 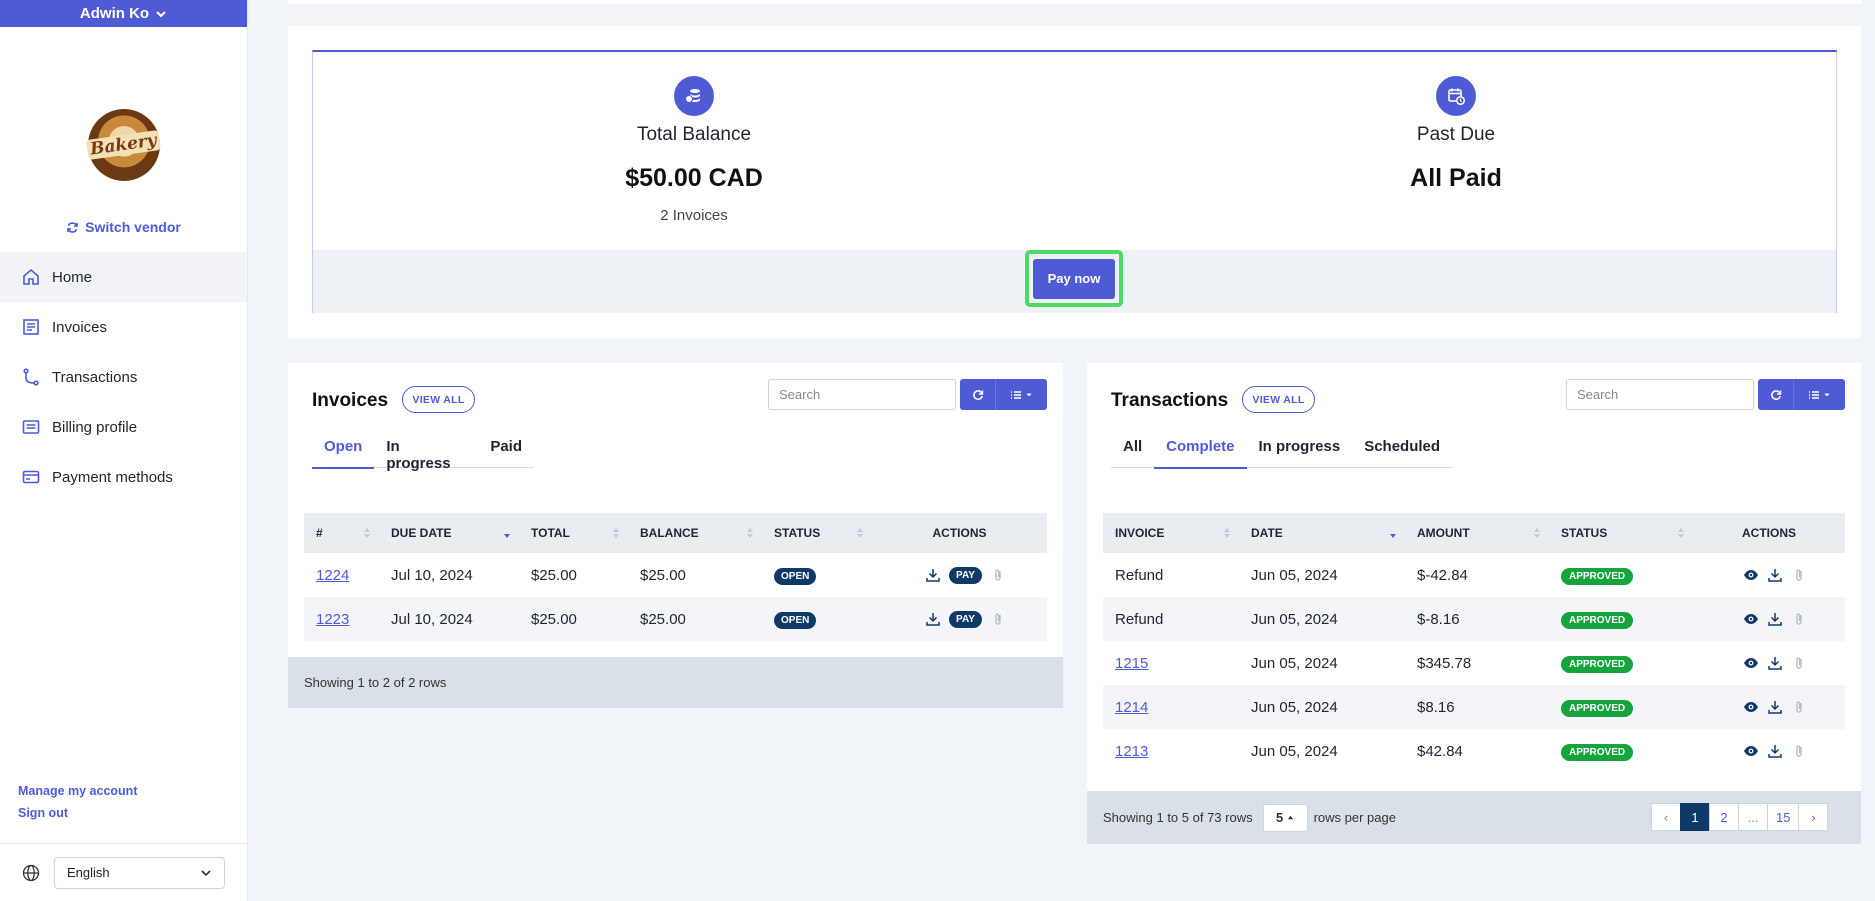 I want to click on column-header-amount: AMOUNT, so click(x=1477, y=533).